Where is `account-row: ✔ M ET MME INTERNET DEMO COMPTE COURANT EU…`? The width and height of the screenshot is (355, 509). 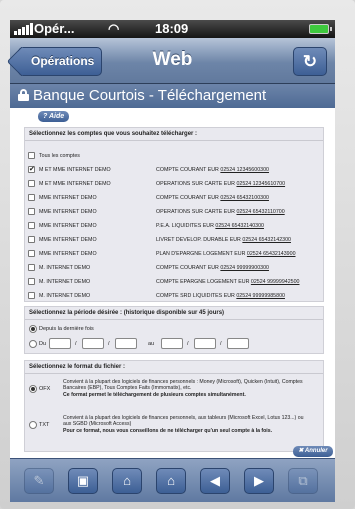
account-row: ✔ M ET MME INTERNET DEMO COMPTE COURANT EU… is located at coordinates (175, 170).